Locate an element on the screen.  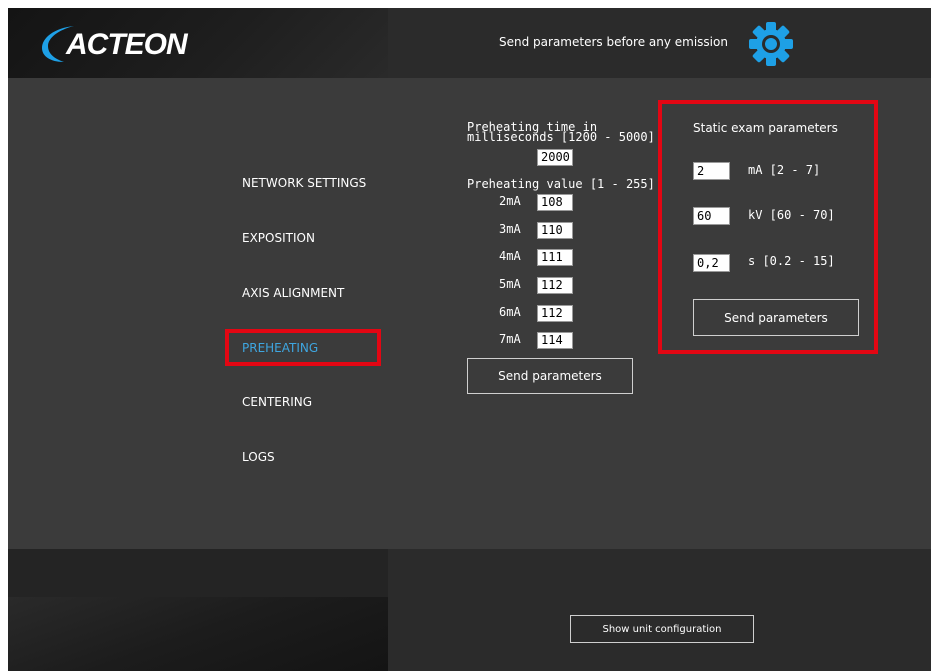
header-message: Send parameters before any emission is located at coordinates (613, 42).